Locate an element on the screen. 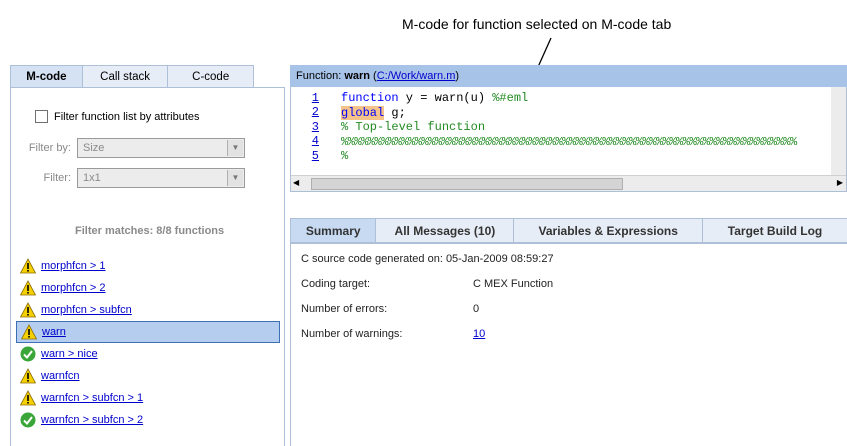 The height and width of the screenshot is (446, 847). line-number: 5 is located at coordinates (316, 156).